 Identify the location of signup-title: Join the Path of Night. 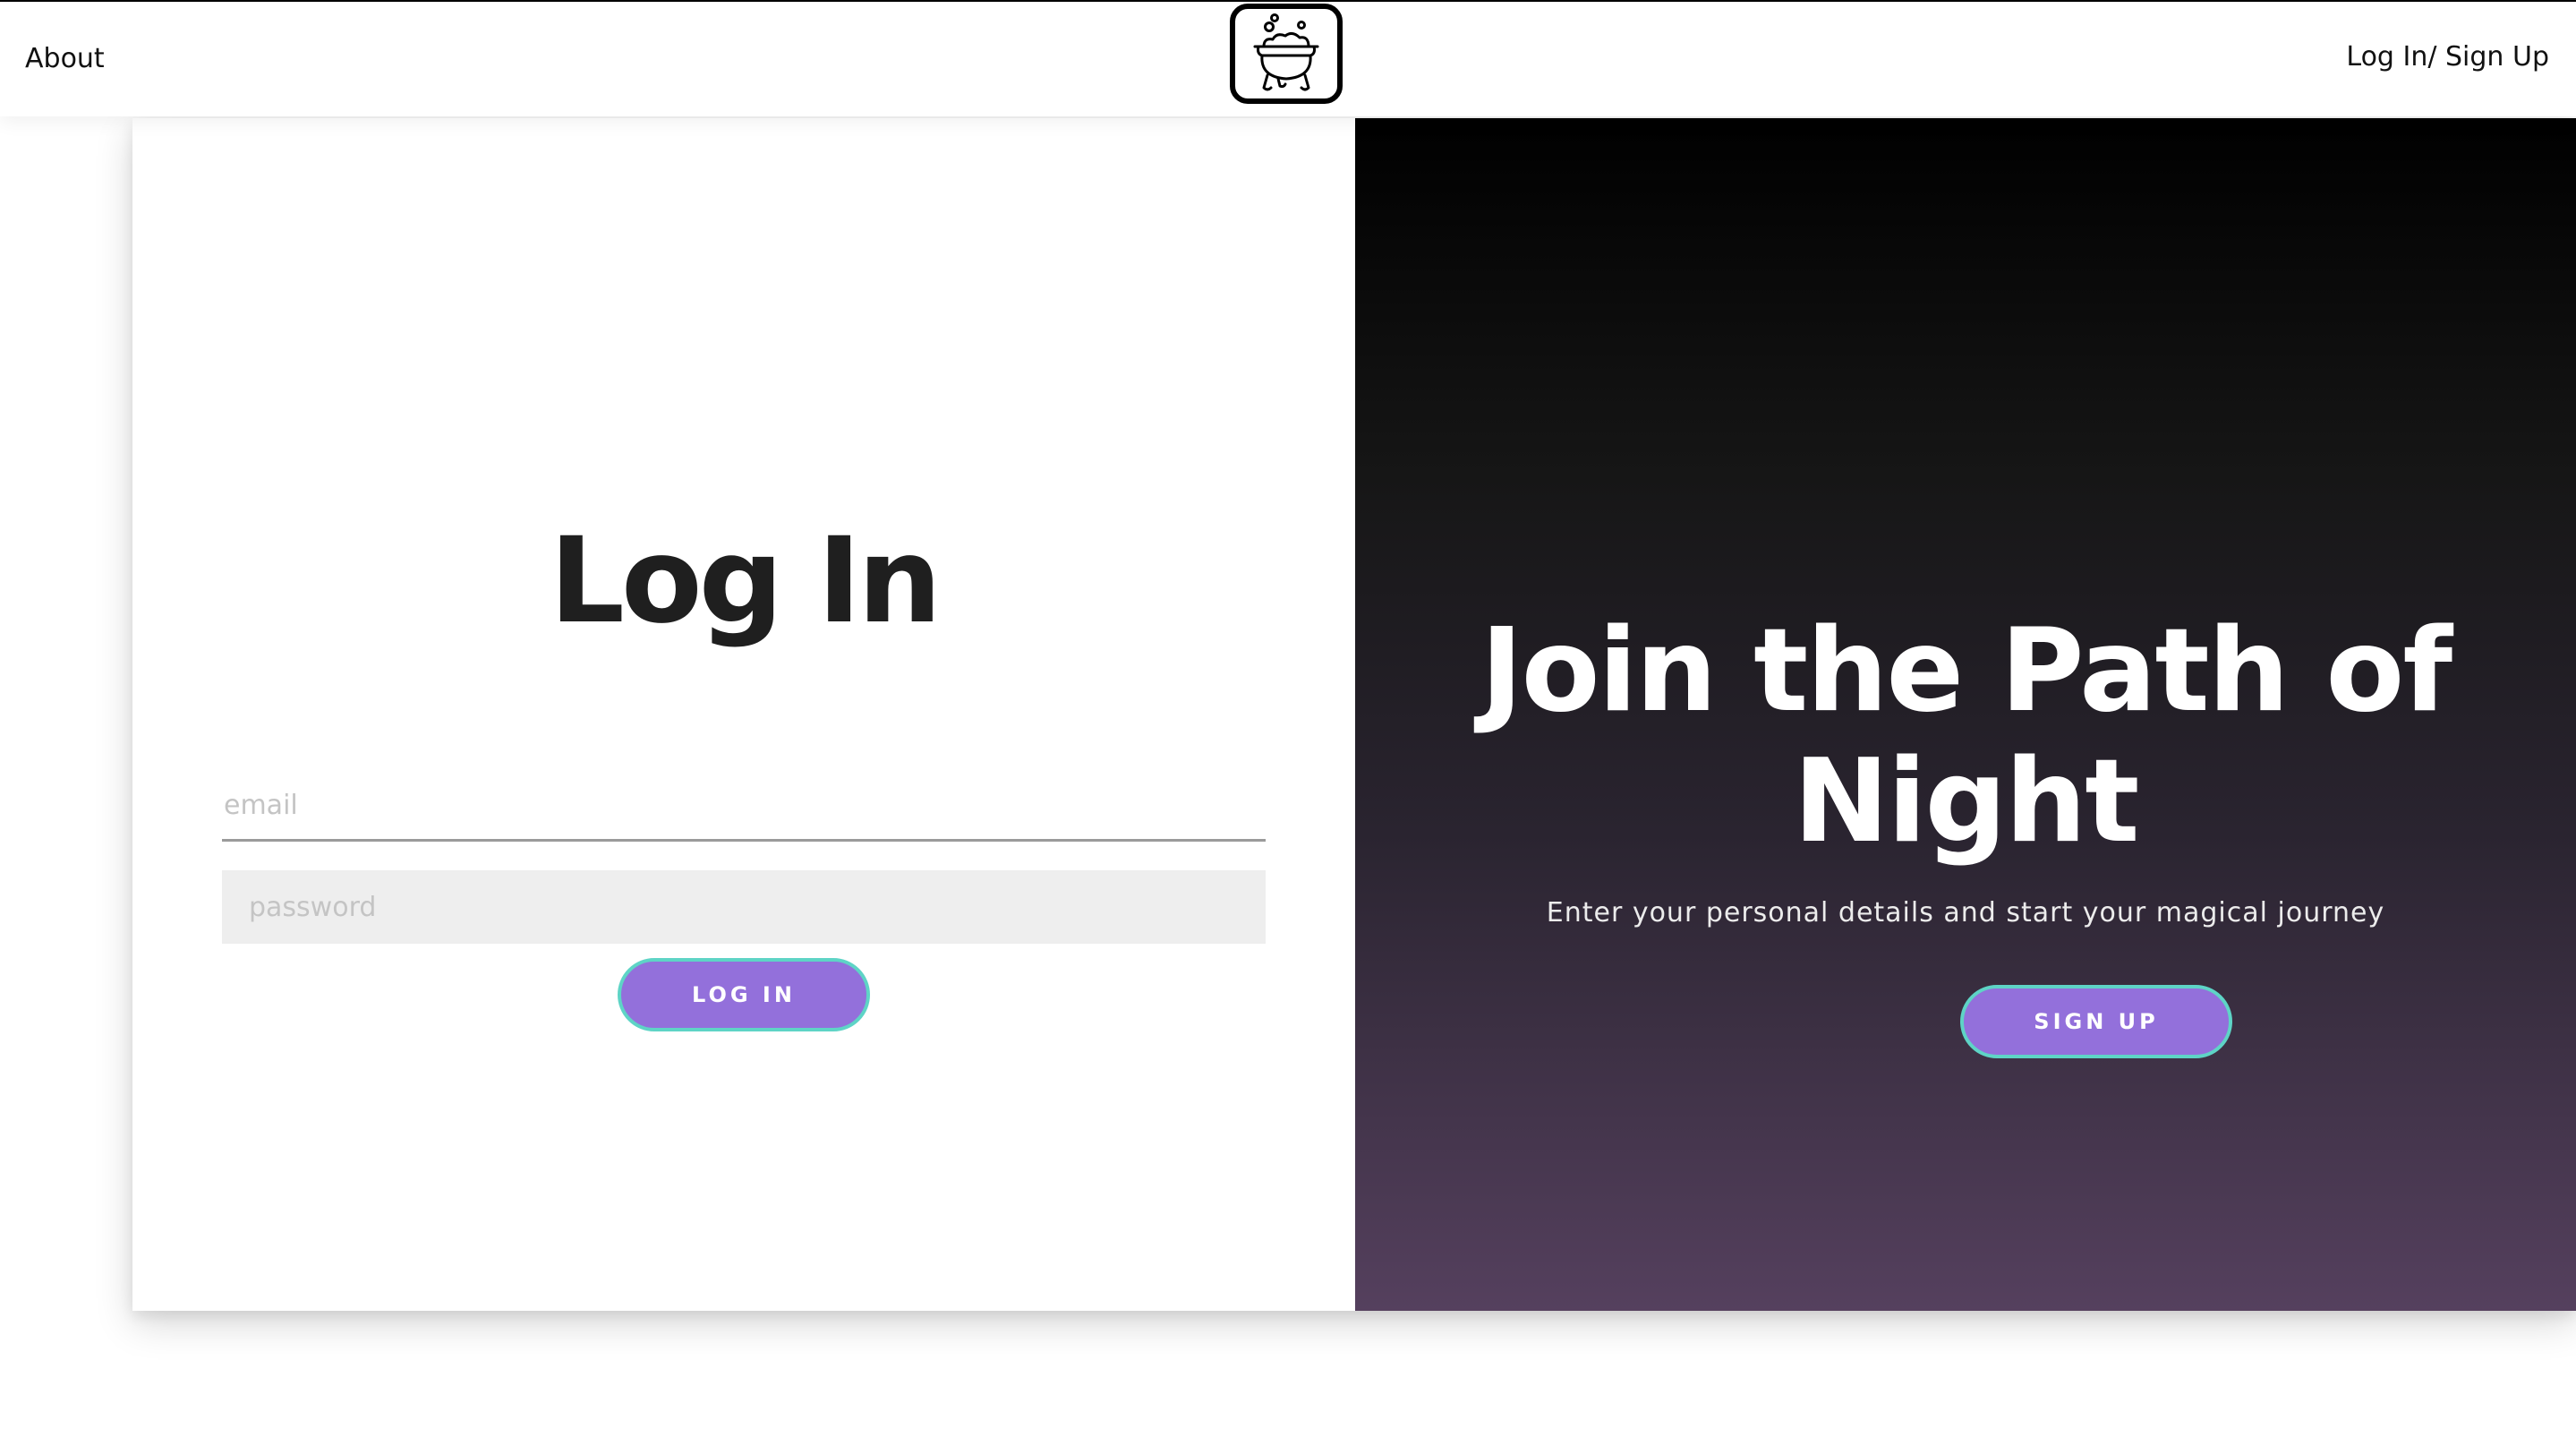
(1966, 736).